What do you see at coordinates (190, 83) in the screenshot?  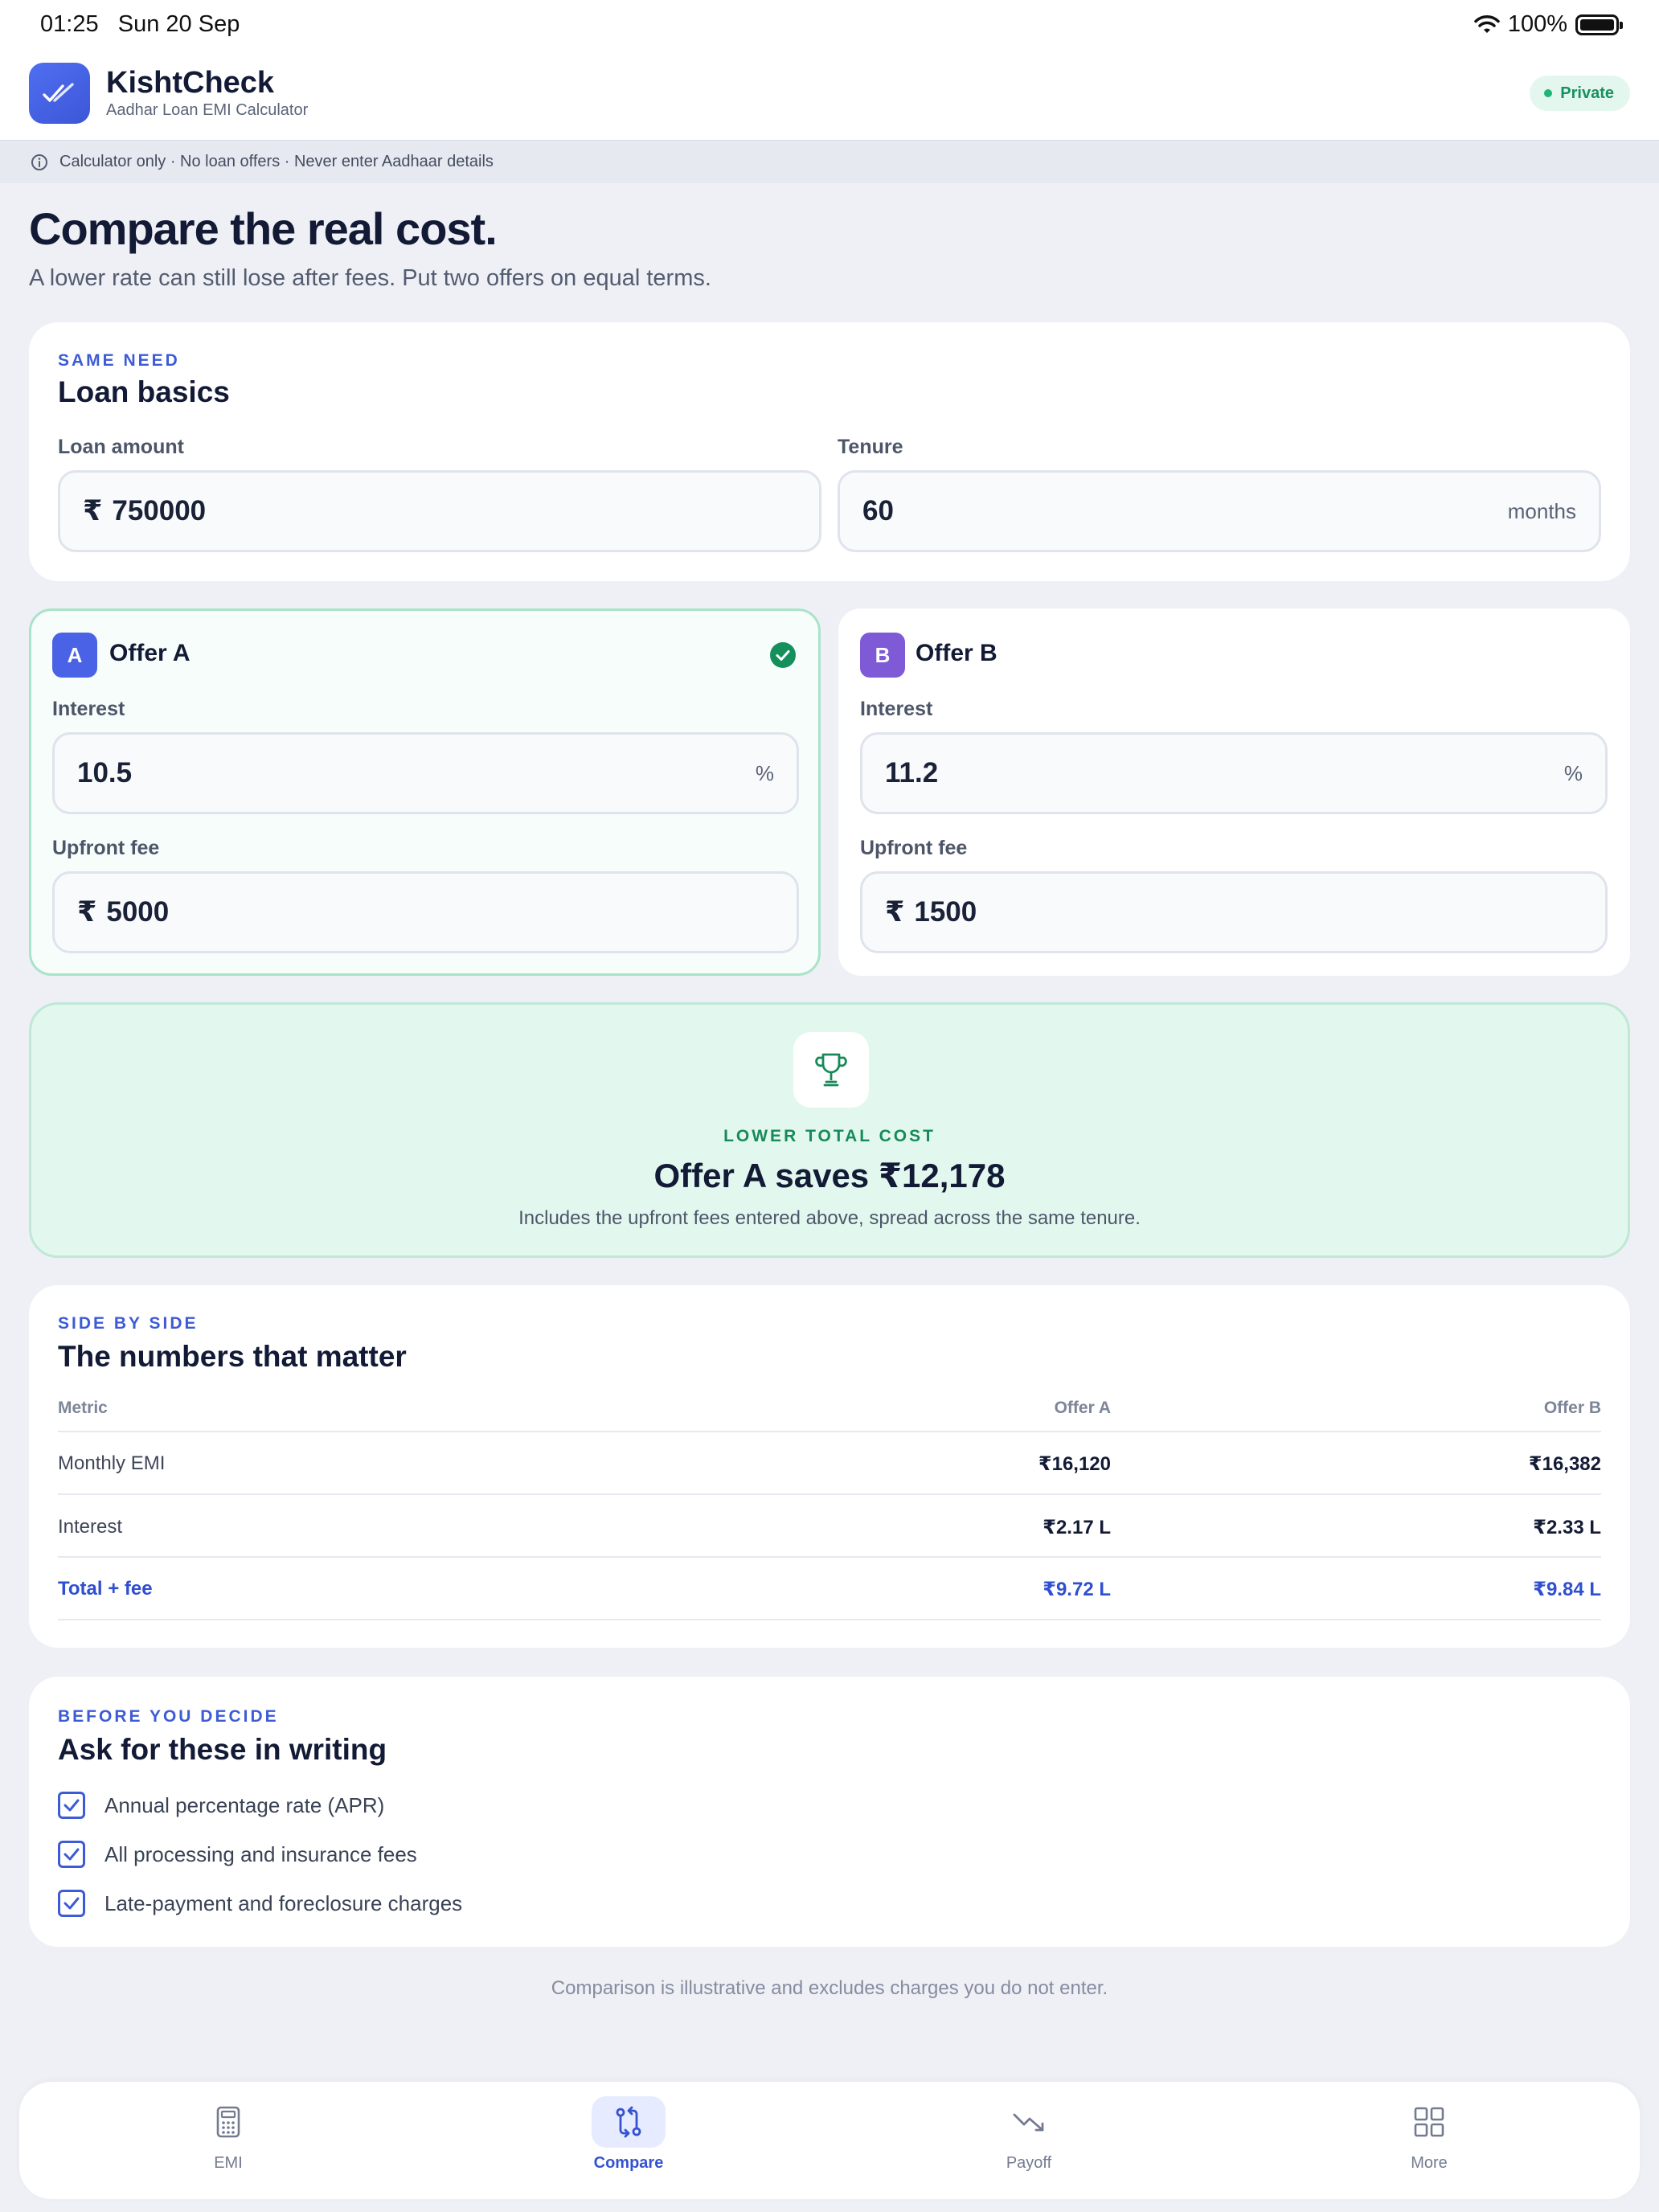 I see `app-name: KishtCheck` at bounding box center [190, 83].